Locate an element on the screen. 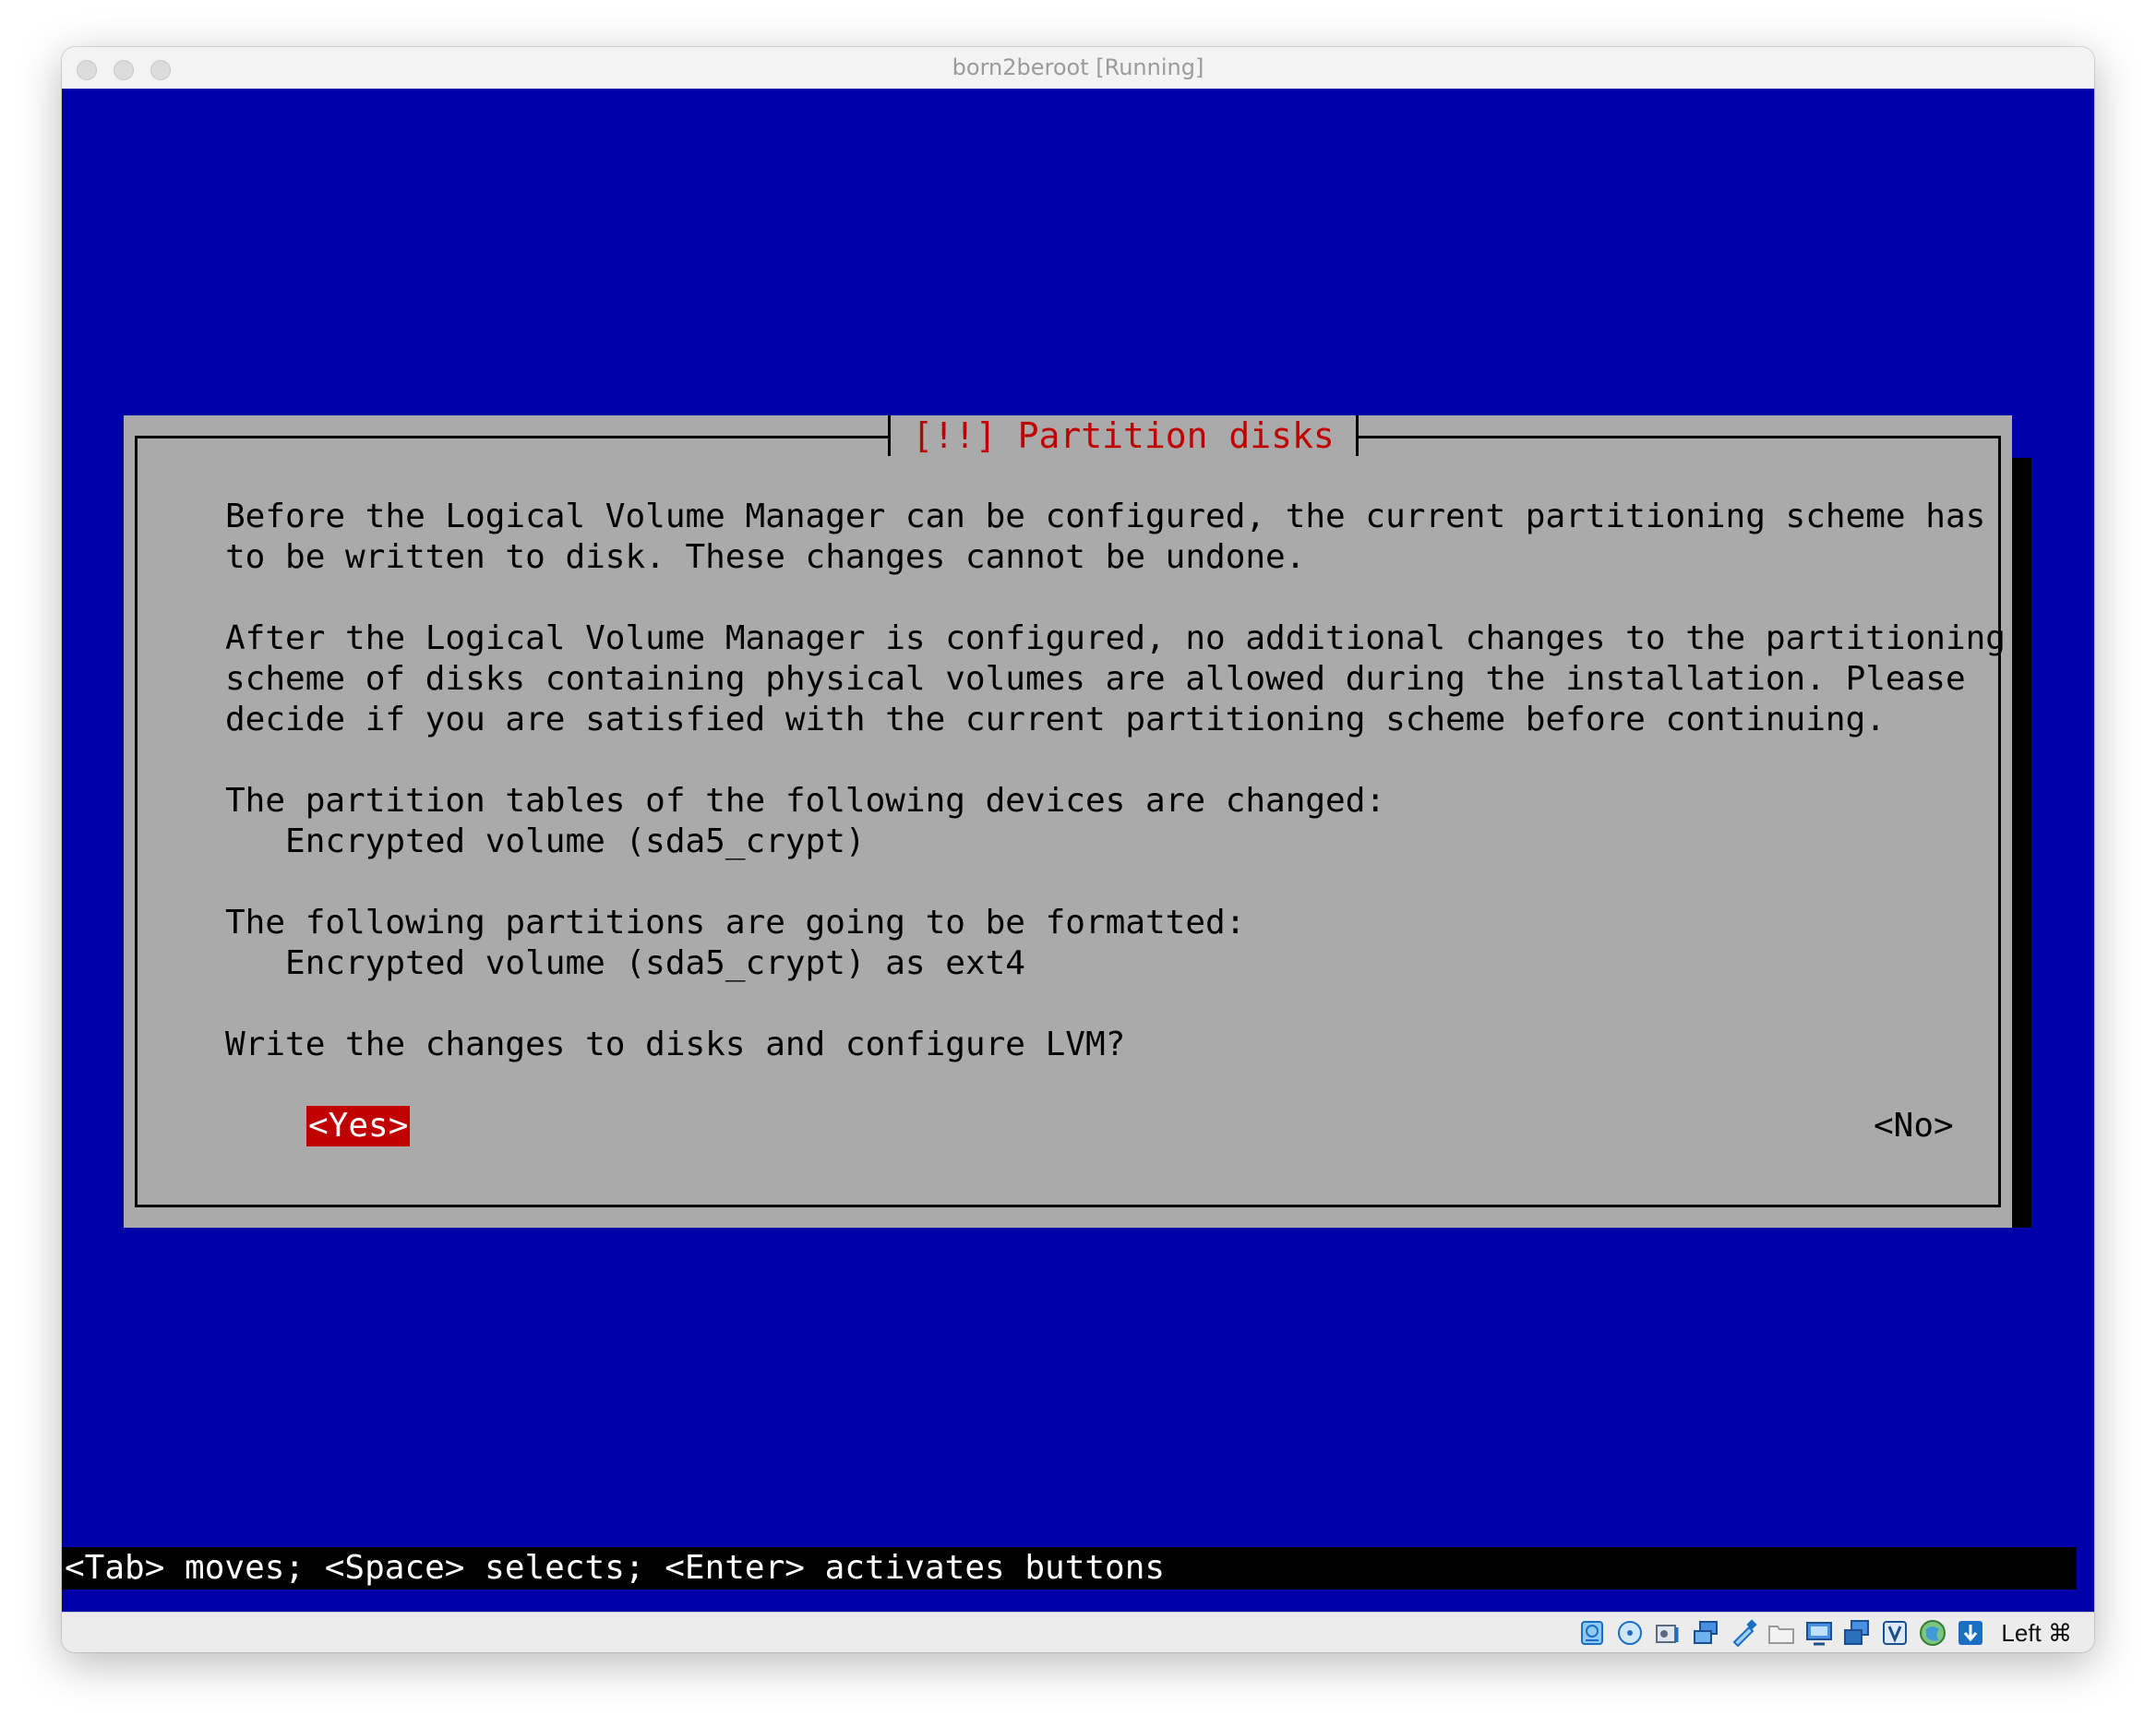 The image size is (2156, 1728). mouse-integration-icon is located at coordinates (1970, 1633).